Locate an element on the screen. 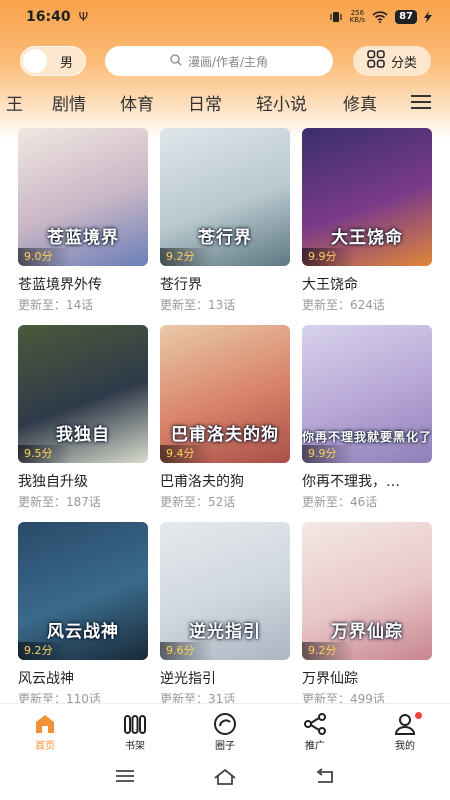 This screenshot has height=800, width=450. nav-promote-label: 推广 is located at coordinates (315, 746).